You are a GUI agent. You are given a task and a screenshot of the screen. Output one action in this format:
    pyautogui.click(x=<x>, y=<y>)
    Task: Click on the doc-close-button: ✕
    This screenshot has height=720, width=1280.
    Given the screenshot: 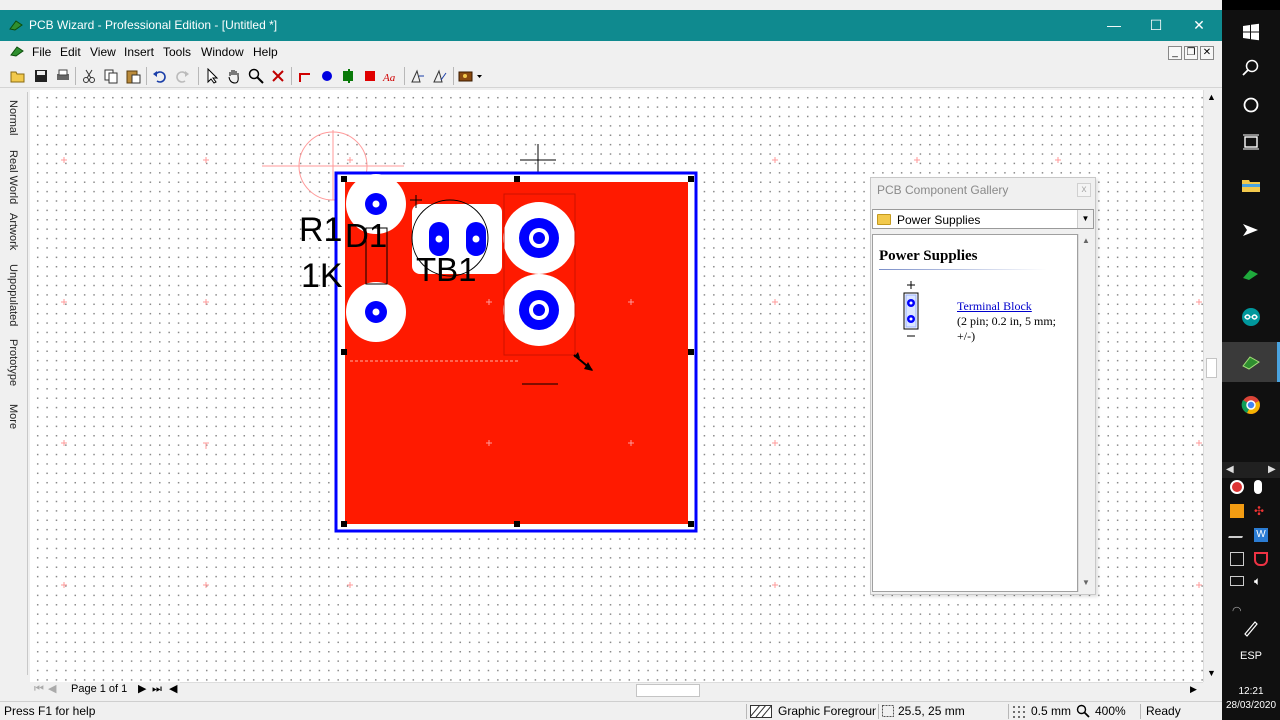 What is the action you would take?
    pyautogui.click(x=1207, y=53)
    